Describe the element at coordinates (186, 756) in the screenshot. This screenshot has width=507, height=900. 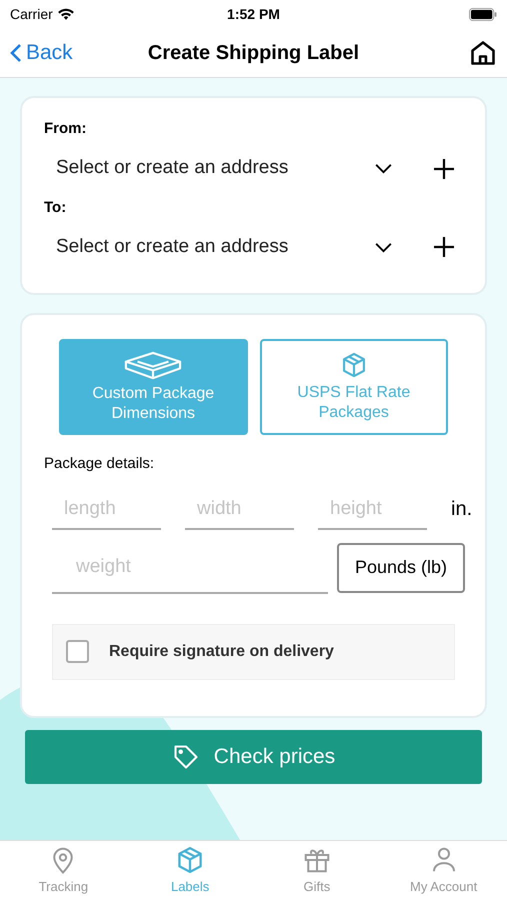
I see `tag-icon` at that location.